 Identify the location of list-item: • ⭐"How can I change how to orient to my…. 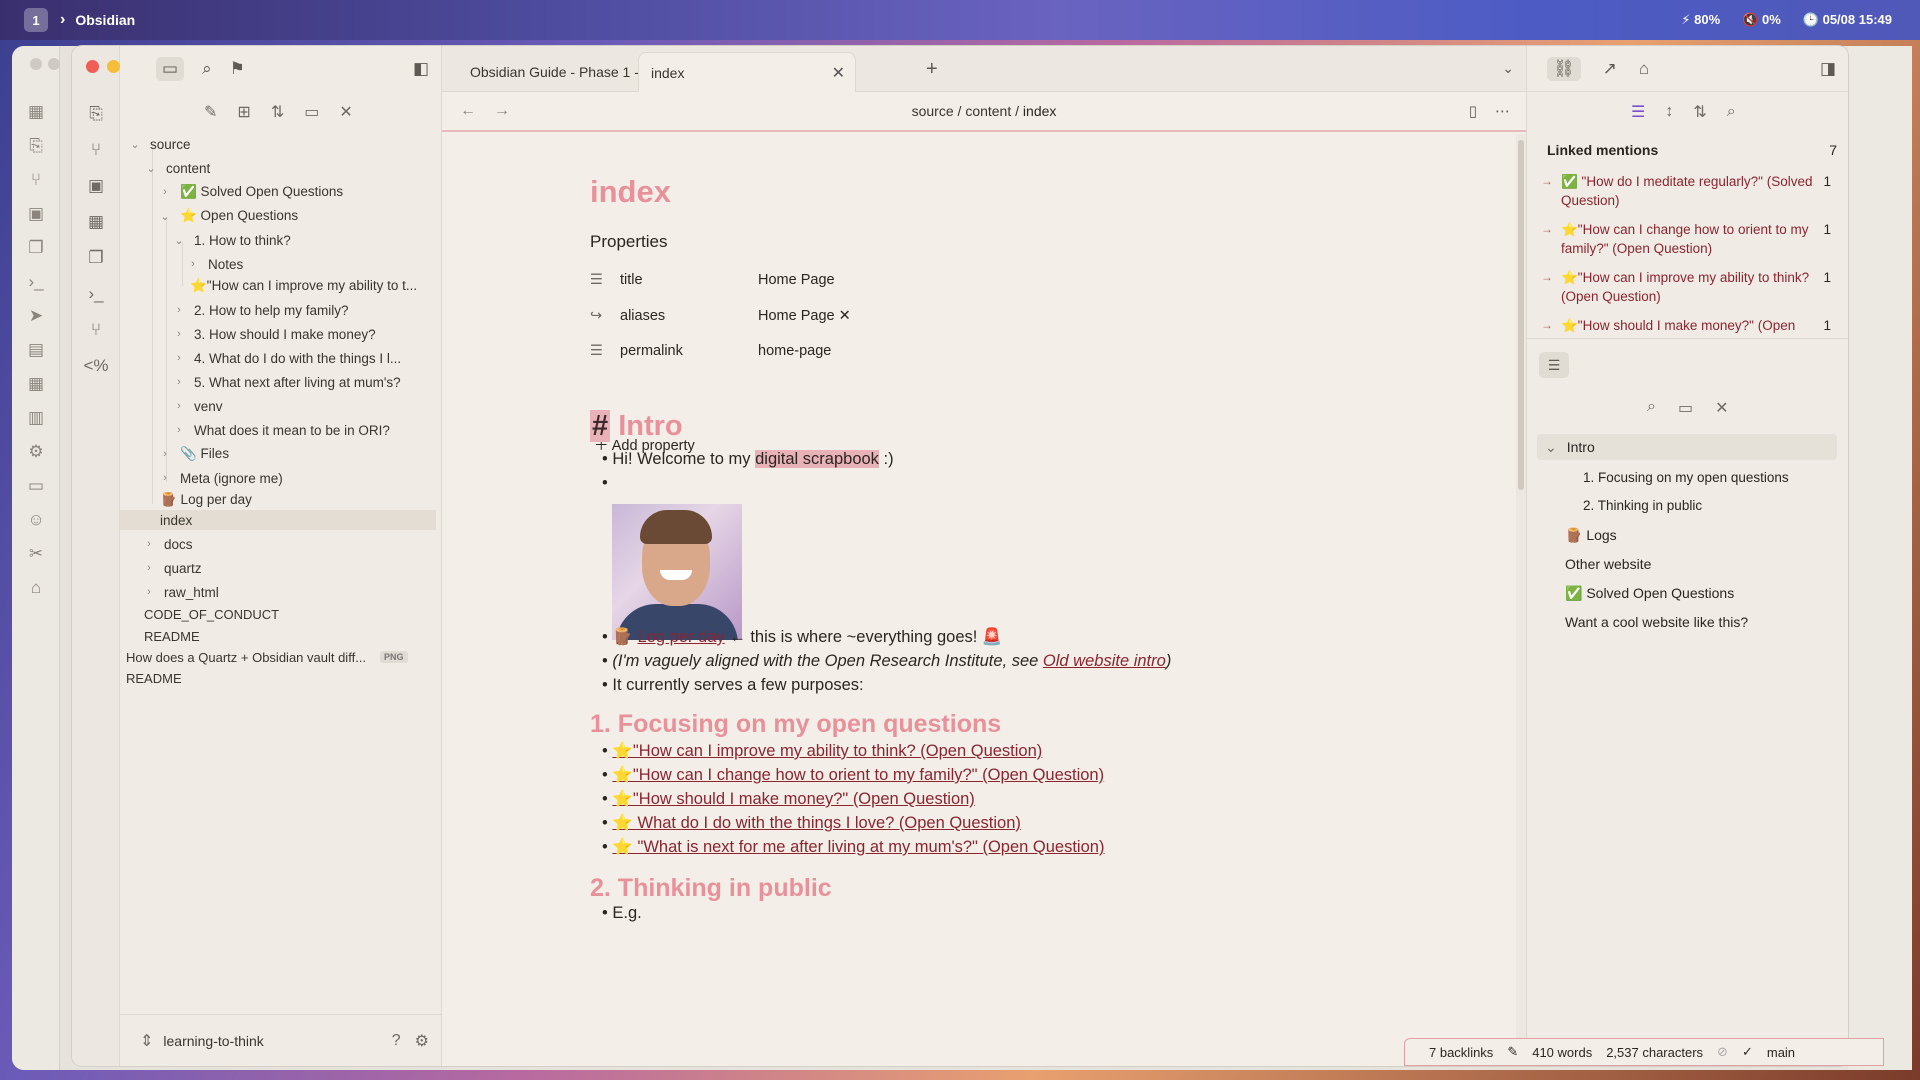
(853, 775).